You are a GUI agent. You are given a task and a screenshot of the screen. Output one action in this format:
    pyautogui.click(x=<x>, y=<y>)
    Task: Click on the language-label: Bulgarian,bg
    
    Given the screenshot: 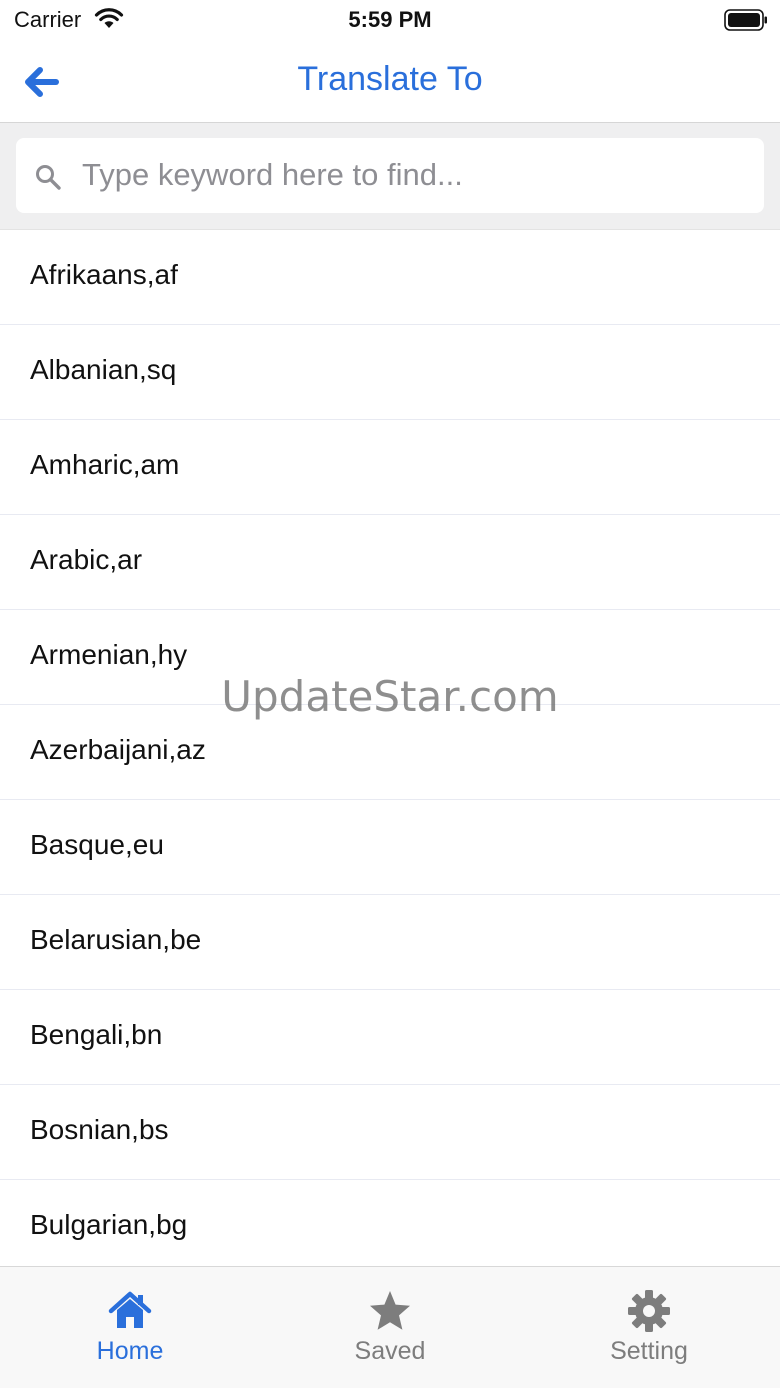 What is the action you would take?
    pyautogui.click(x=109, y=1224)
    